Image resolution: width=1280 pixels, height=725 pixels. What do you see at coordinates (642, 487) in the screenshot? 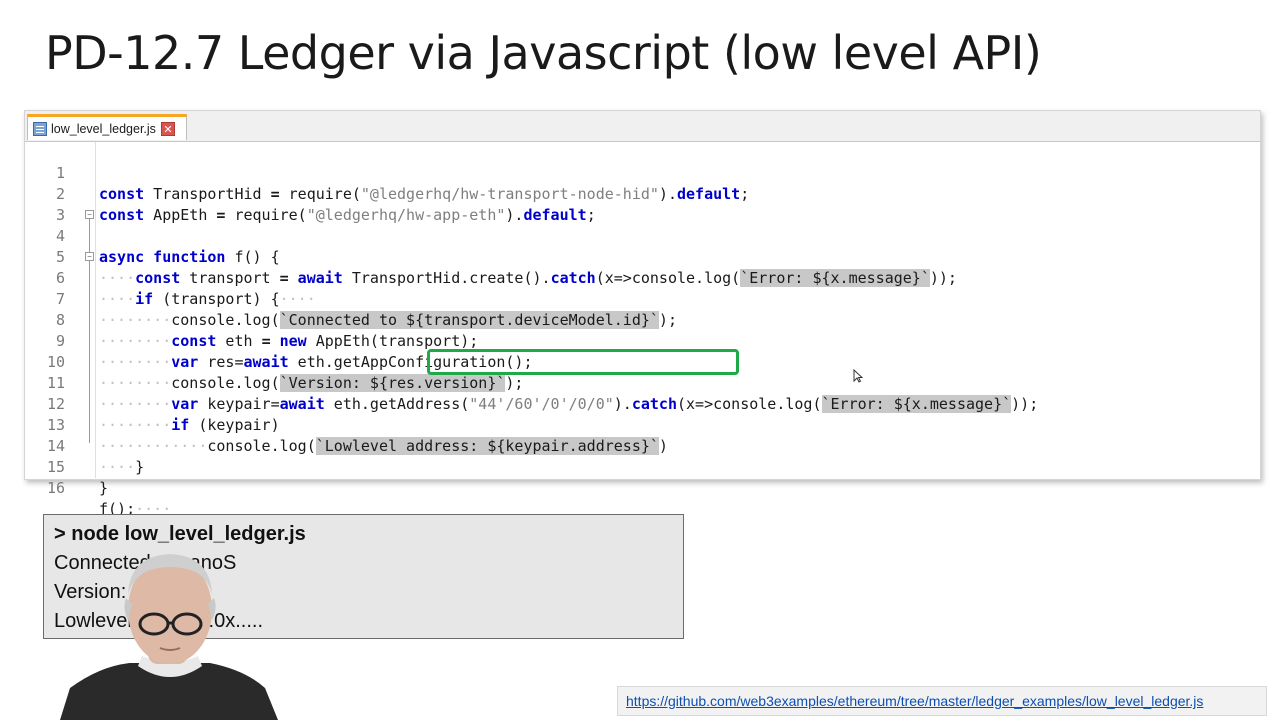
I see `code-line: 16 f();····` at bounding box center [642, 487].